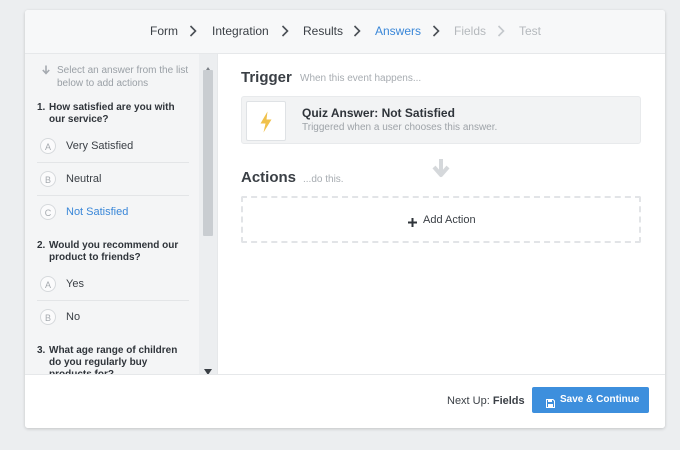  I want to click on scroll-up-icon, so click(208, 66).